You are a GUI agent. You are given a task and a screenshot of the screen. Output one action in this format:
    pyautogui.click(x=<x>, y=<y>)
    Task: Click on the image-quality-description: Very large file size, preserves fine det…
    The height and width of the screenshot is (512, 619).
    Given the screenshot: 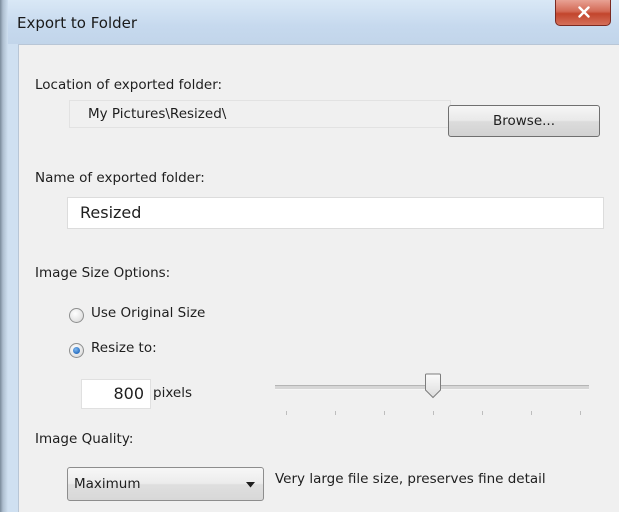 What is the action you would take?
    pyautogui.click(x=410, y=479)
    